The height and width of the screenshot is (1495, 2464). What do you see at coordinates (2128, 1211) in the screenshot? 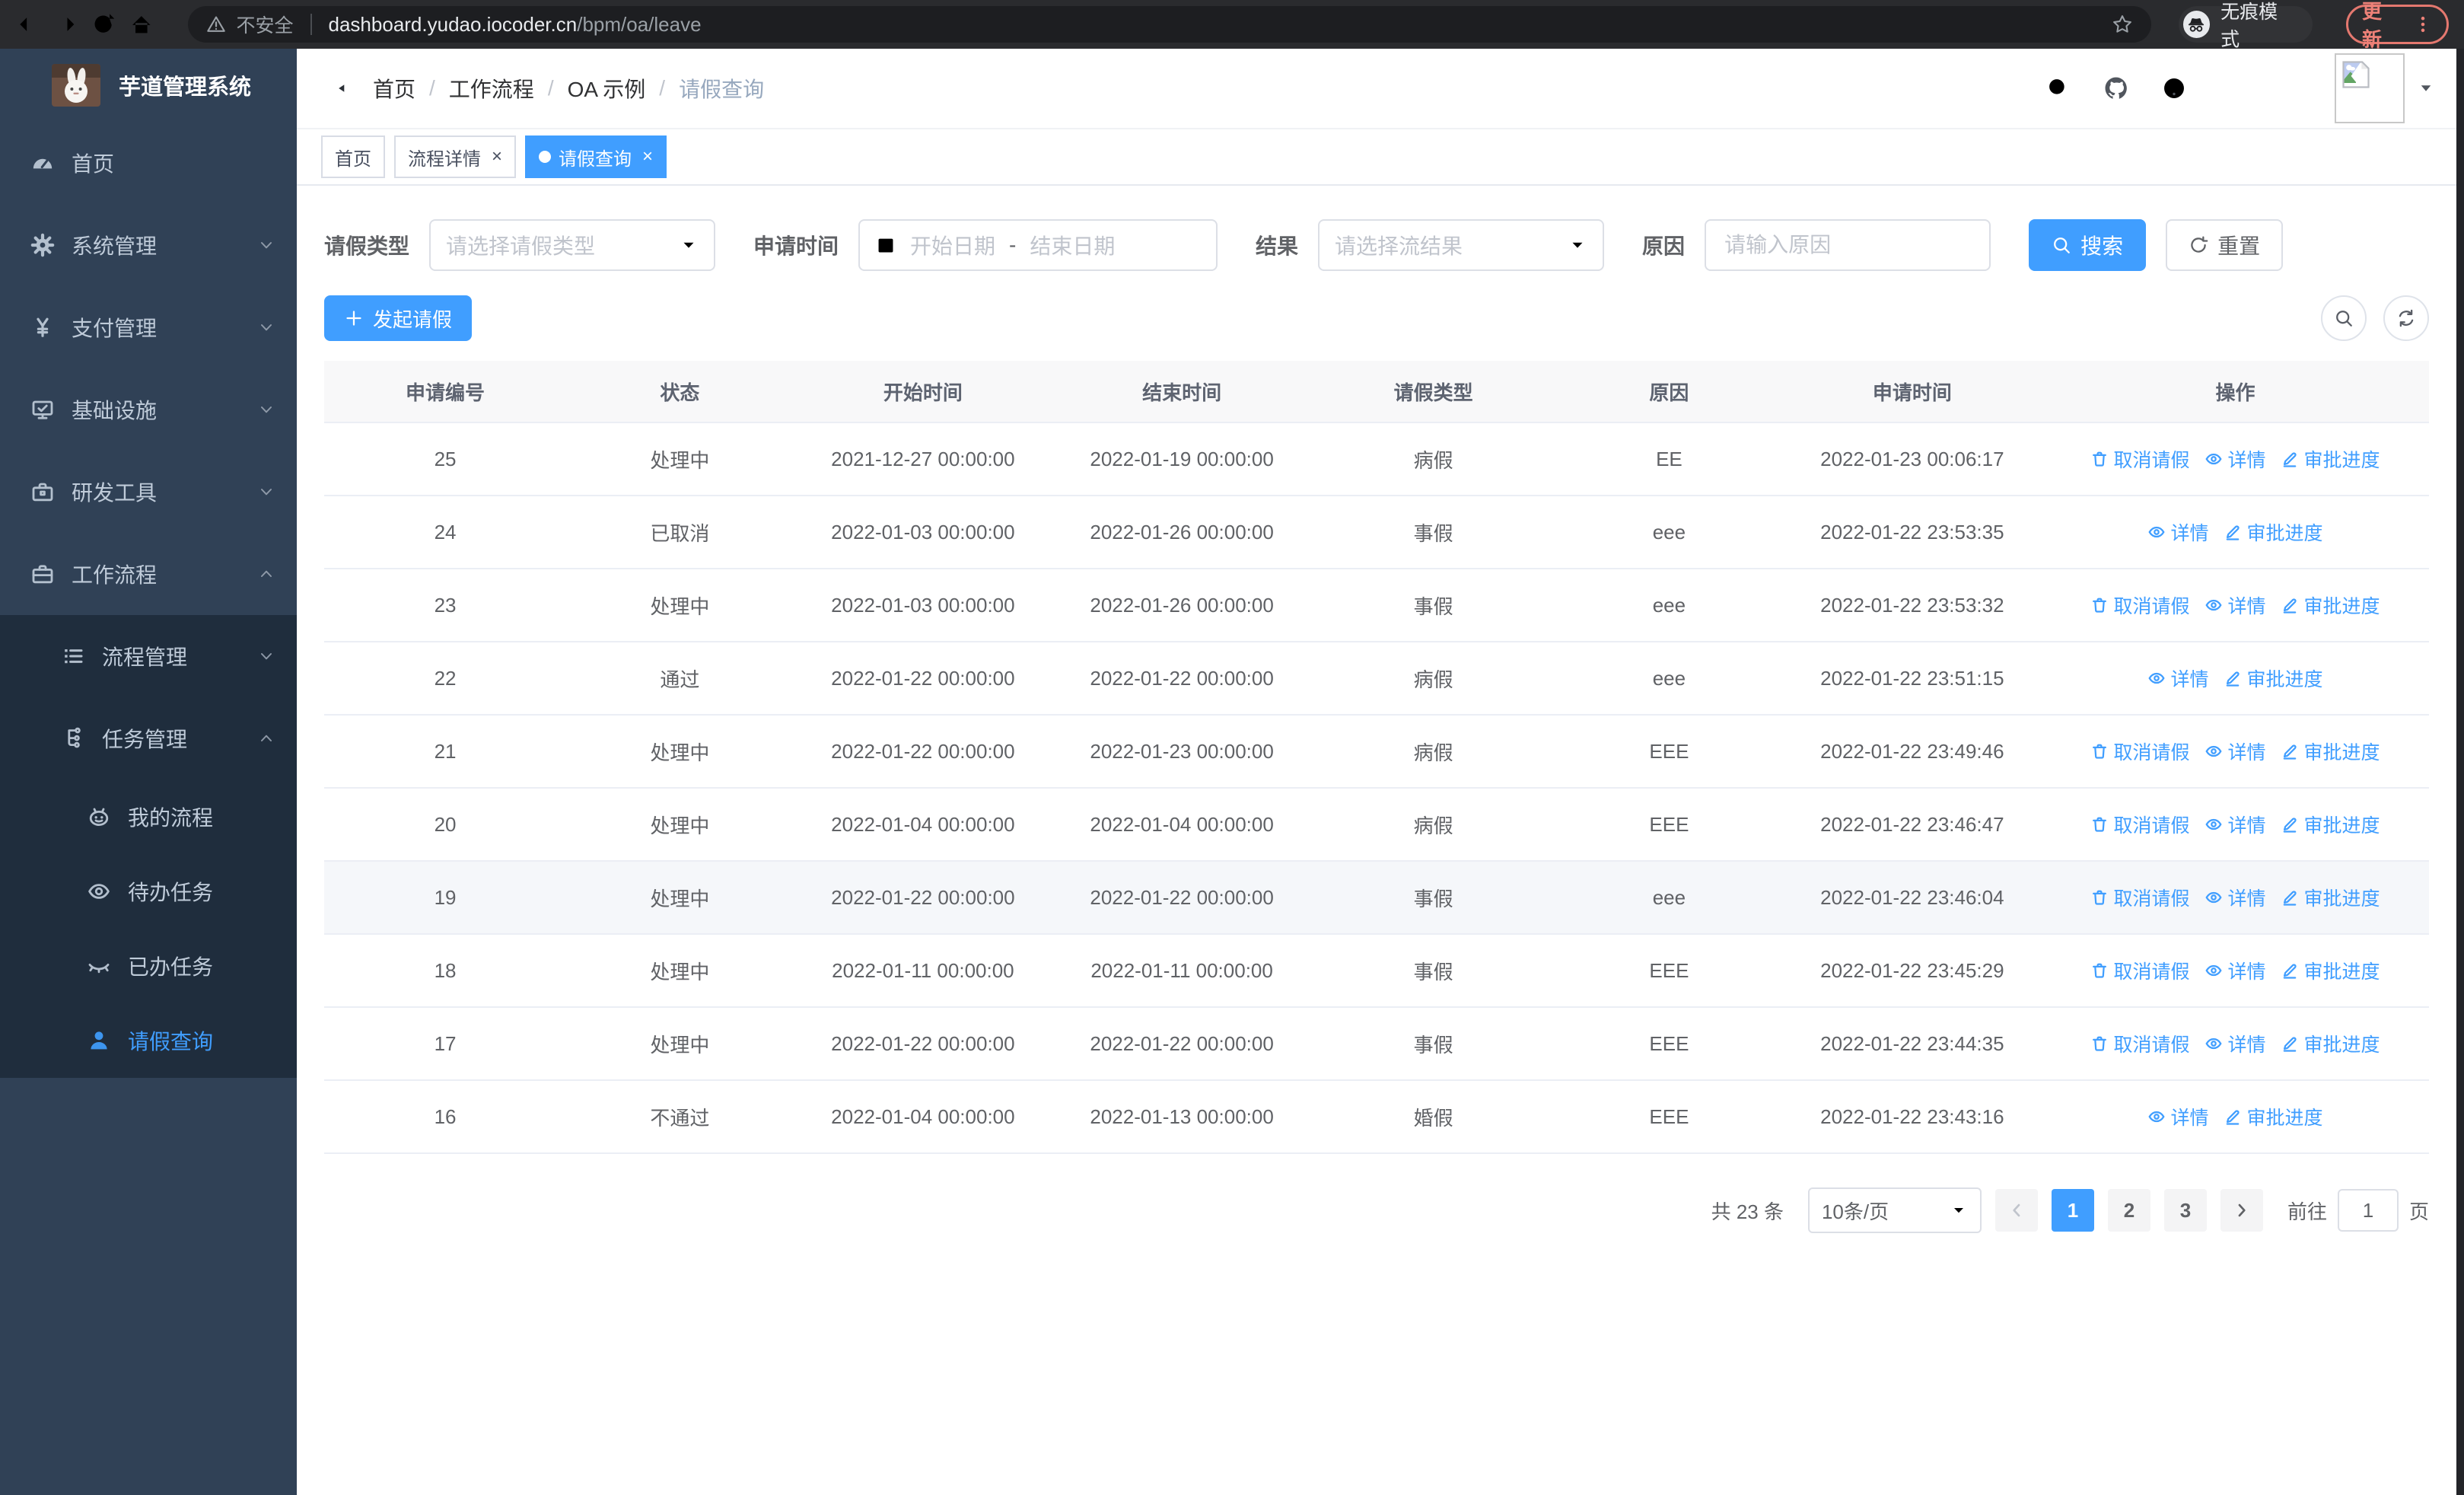
I see `page-button-2: 2` at bounding box center [2128, 1211].